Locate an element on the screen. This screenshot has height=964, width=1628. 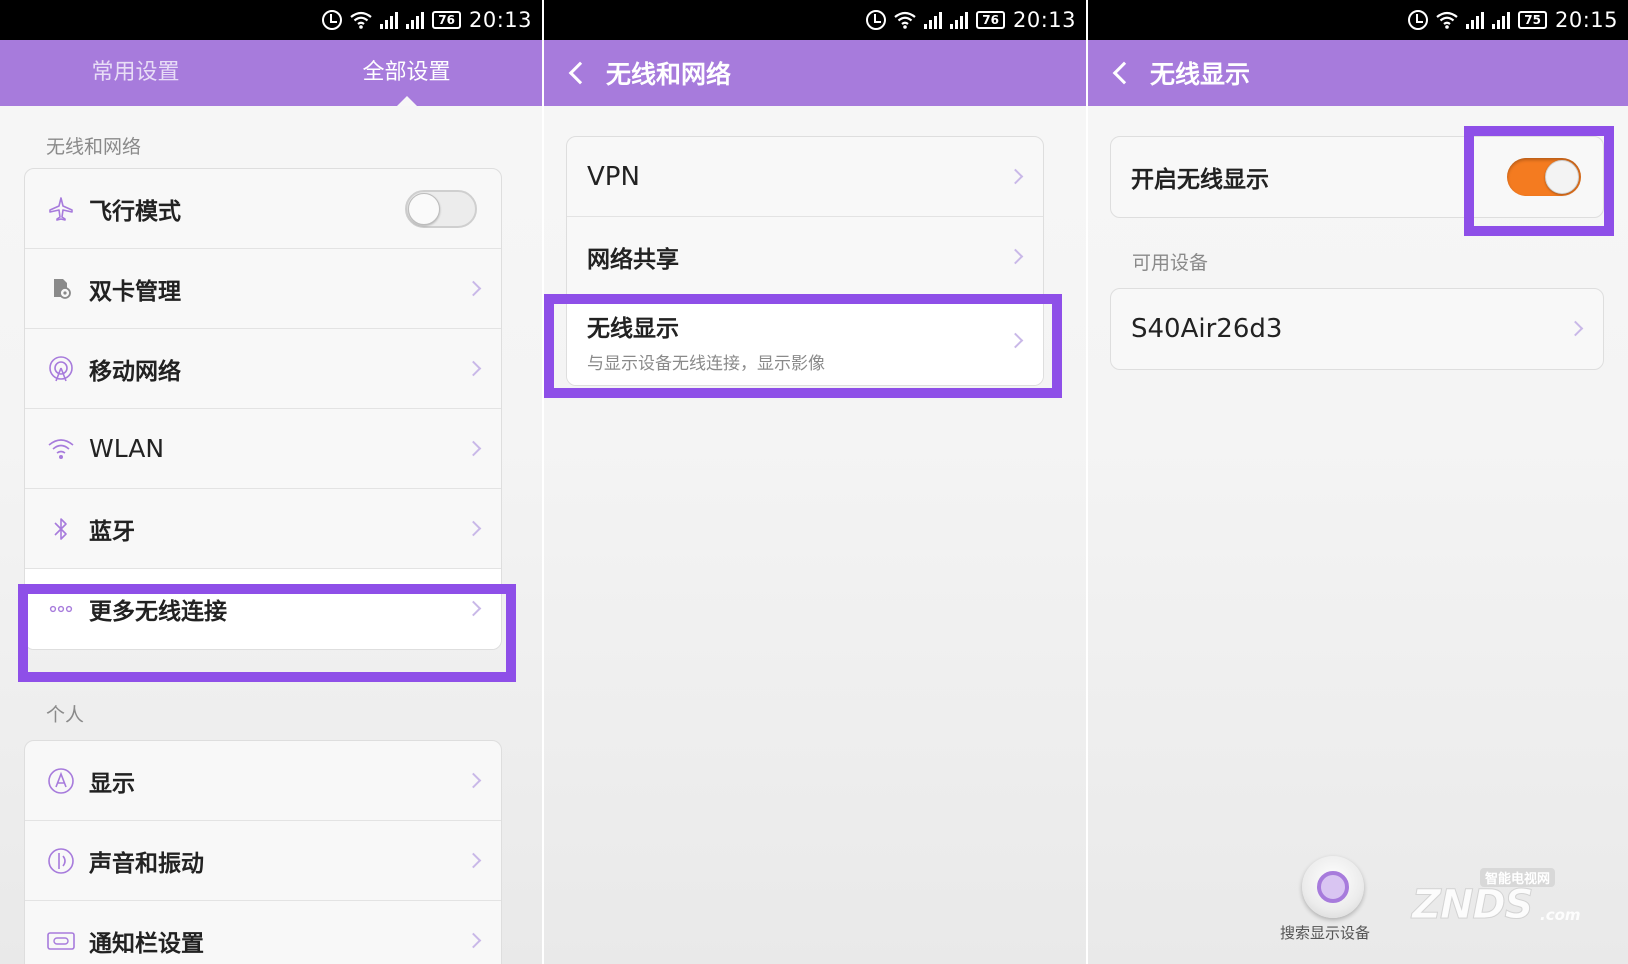
cellular-icon is located at coordinates (61, 369).